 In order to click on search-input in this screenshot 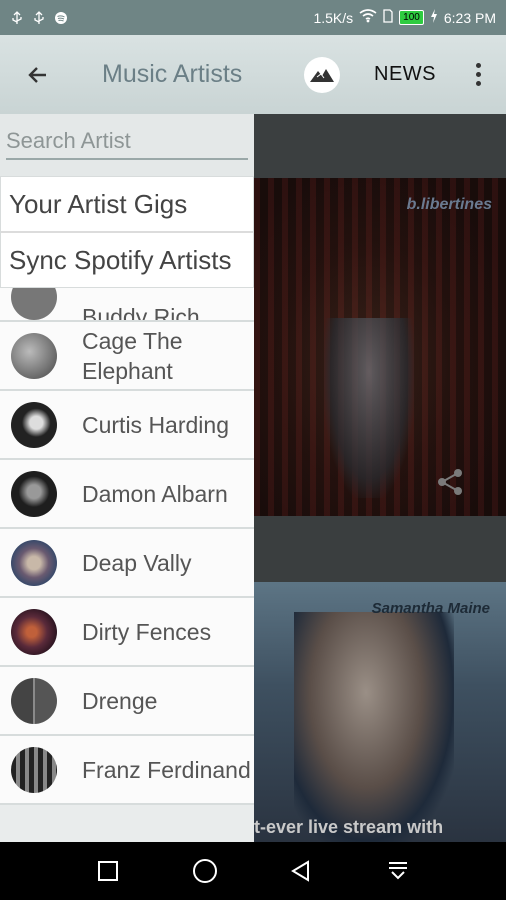, I will do `click(127, 144)`.